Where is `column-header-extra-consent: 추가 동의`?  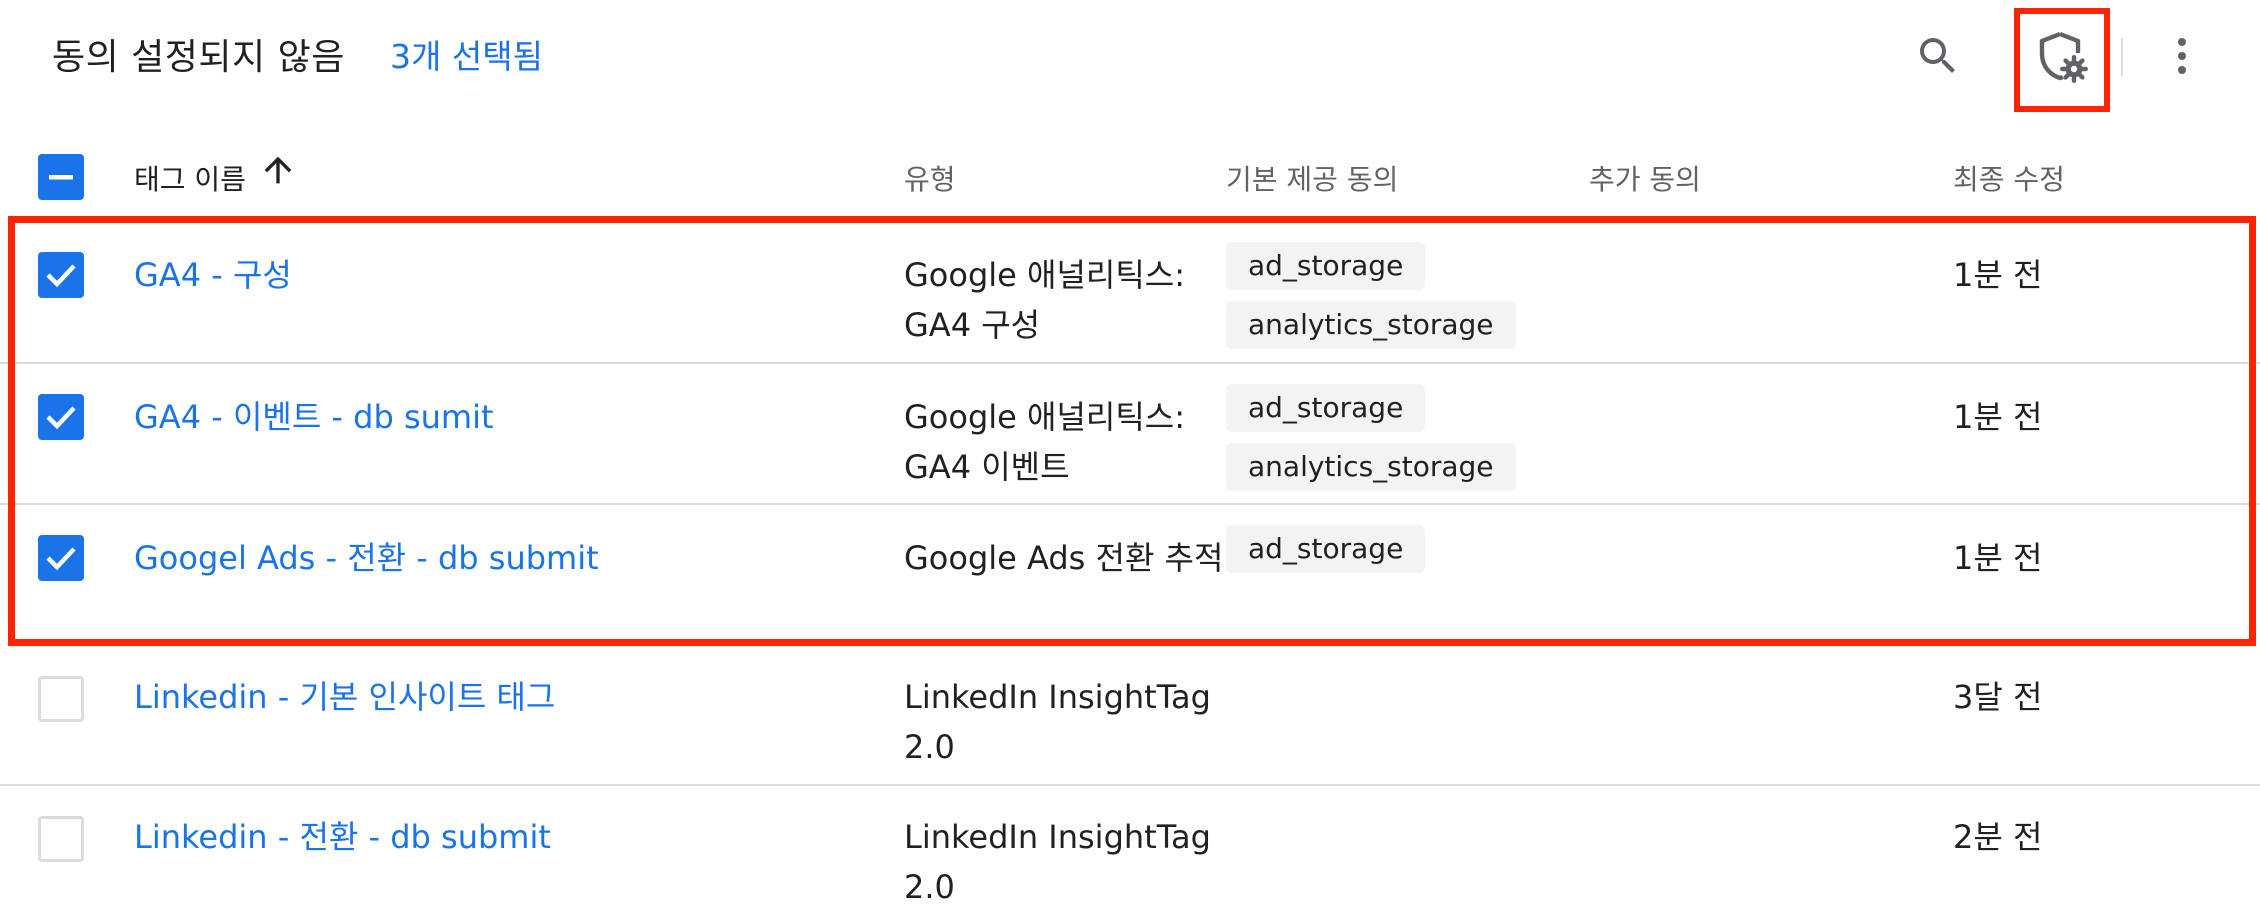 column-header-extra-consent: 추가 동의 is located at coordinates (1645, 178).